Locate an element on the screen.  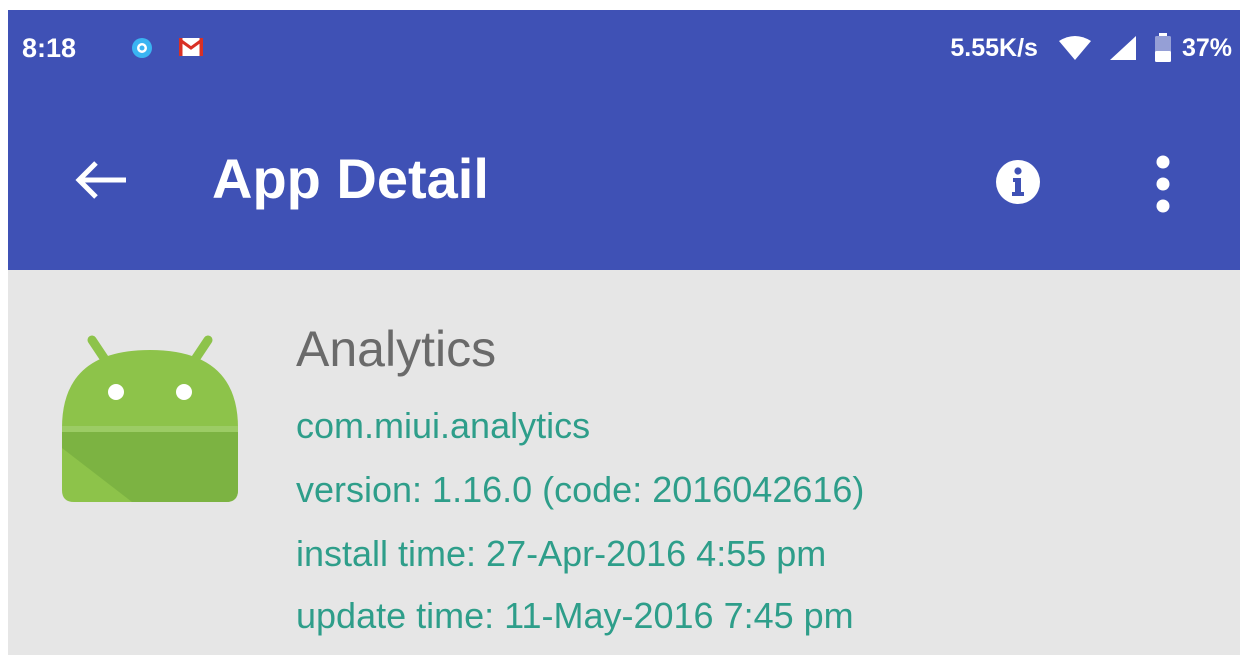
network-speed: 5.55K/s is located at coordinates (994, 47).